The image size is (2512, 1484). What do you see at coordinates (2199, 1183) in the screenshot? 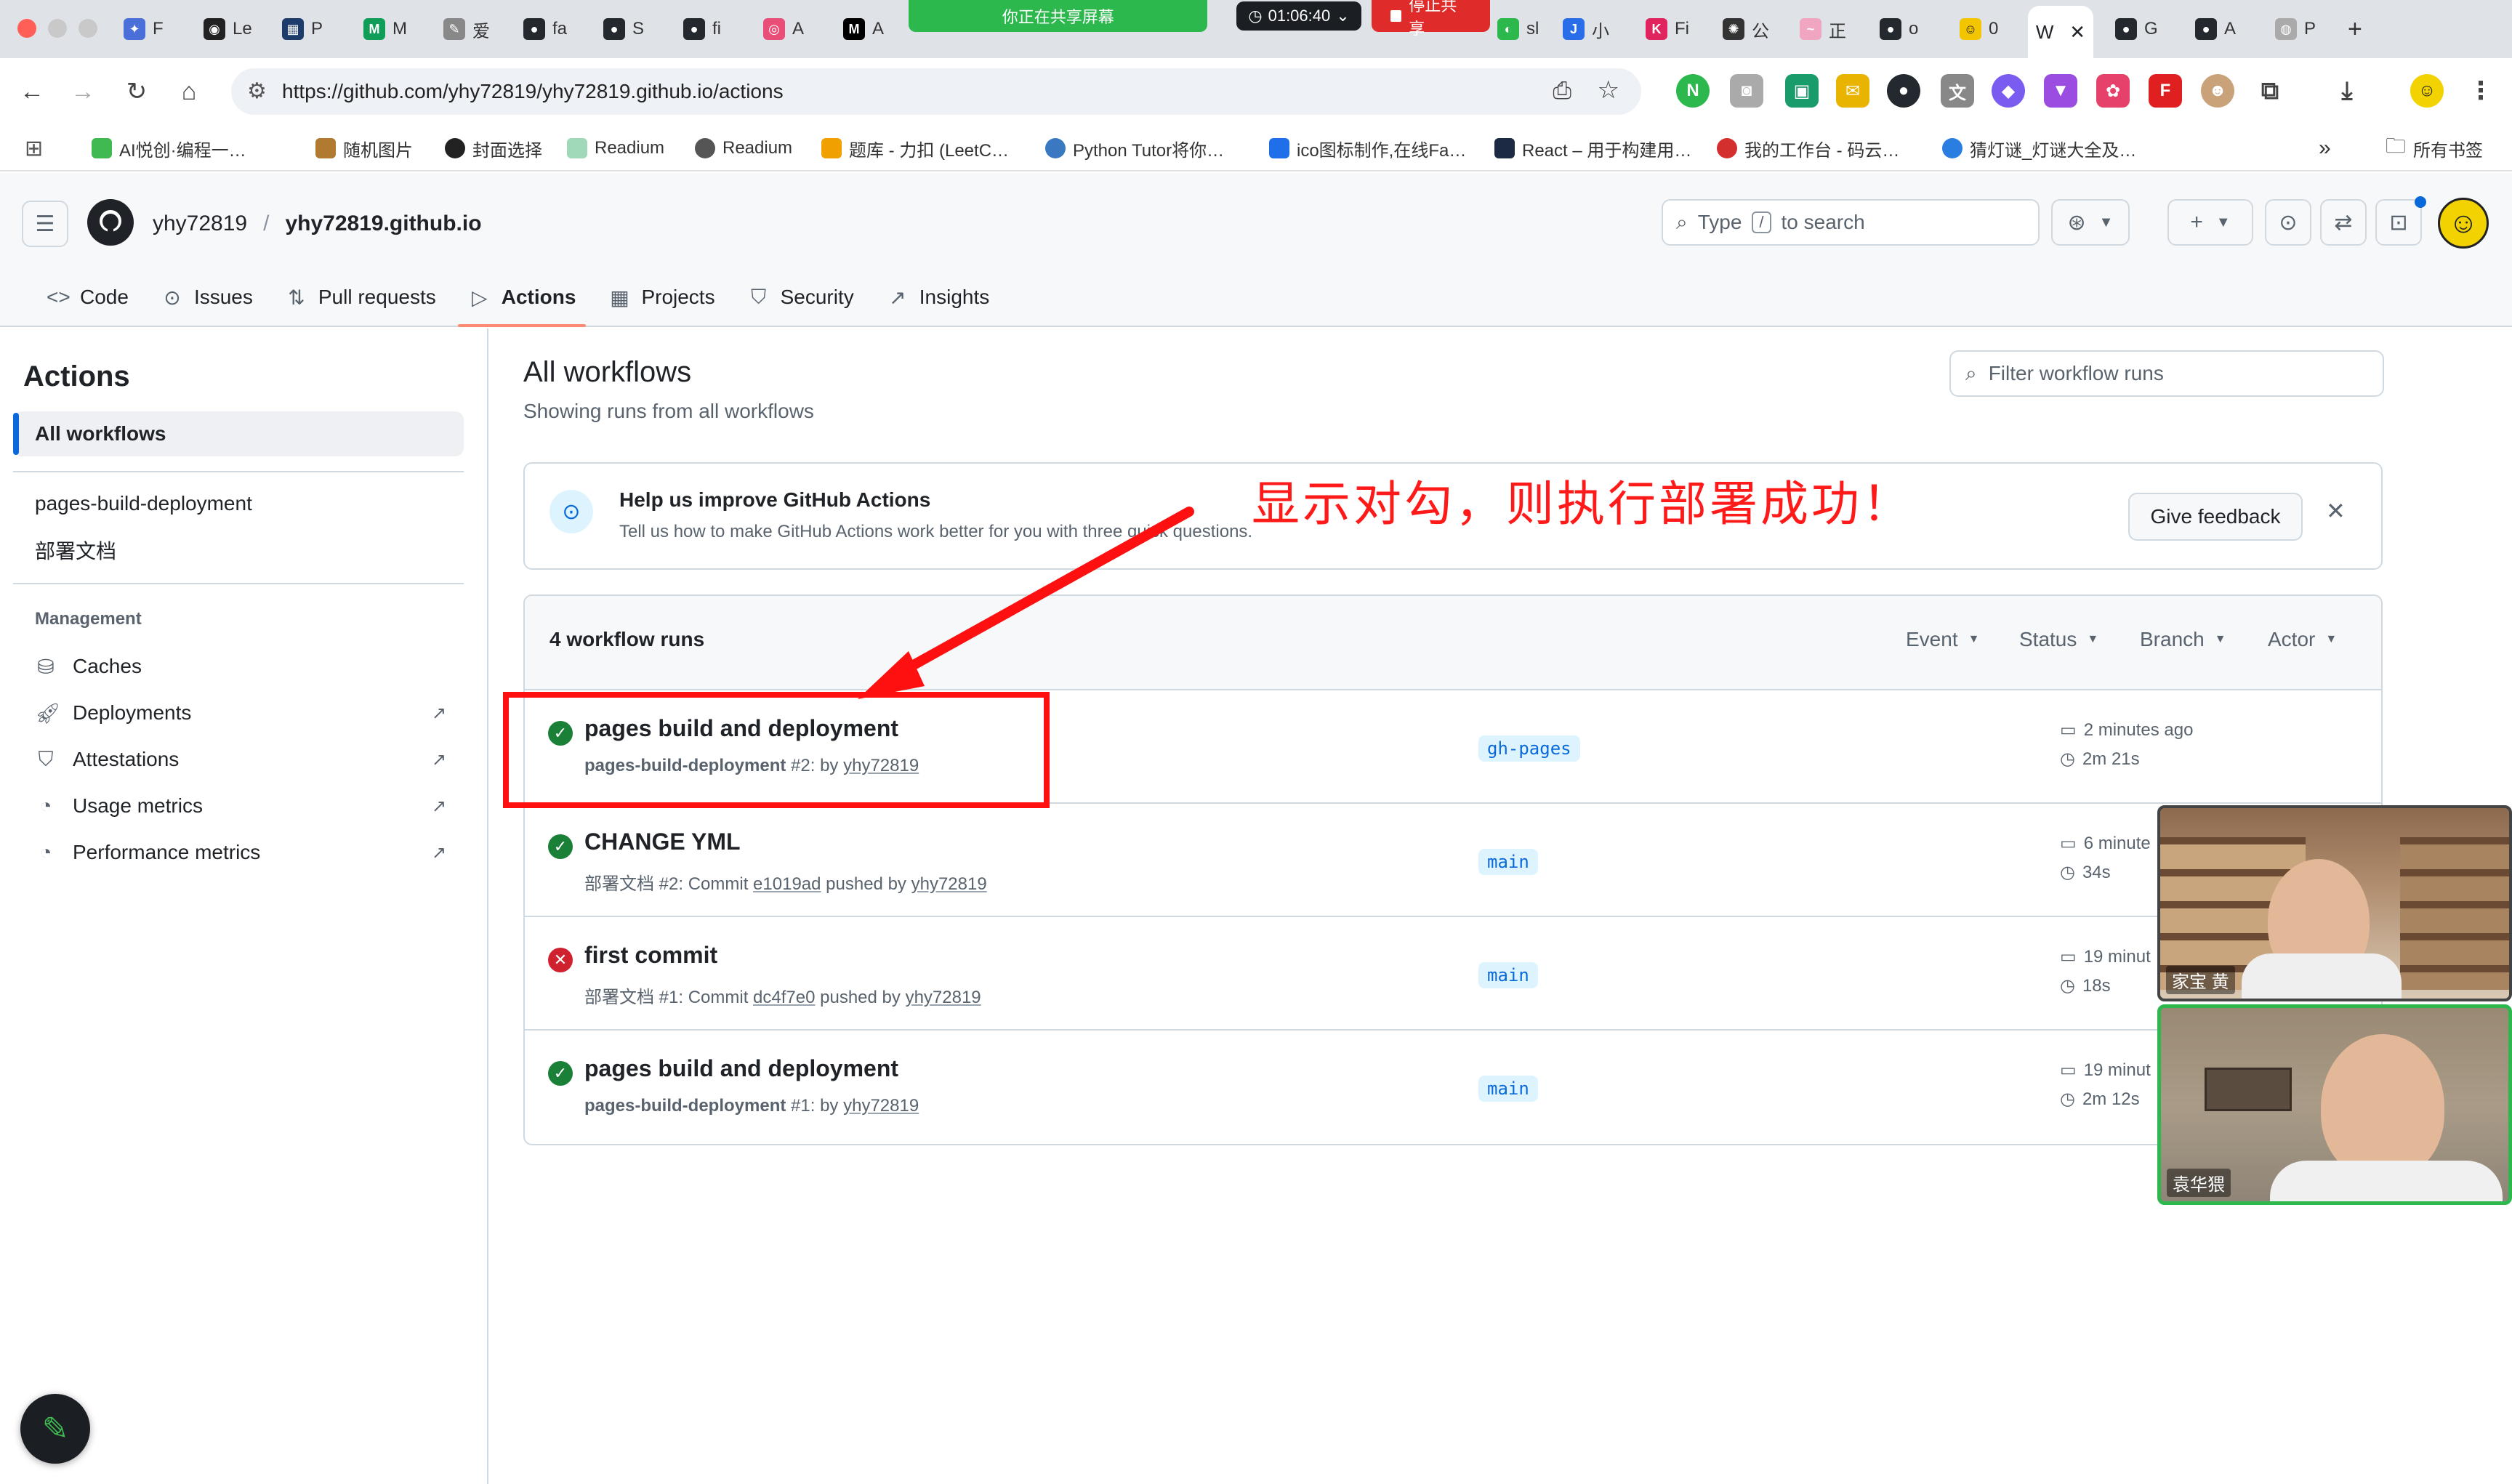
I see `participant-name: 袁华猥` at bounding box center [2199, 1183].